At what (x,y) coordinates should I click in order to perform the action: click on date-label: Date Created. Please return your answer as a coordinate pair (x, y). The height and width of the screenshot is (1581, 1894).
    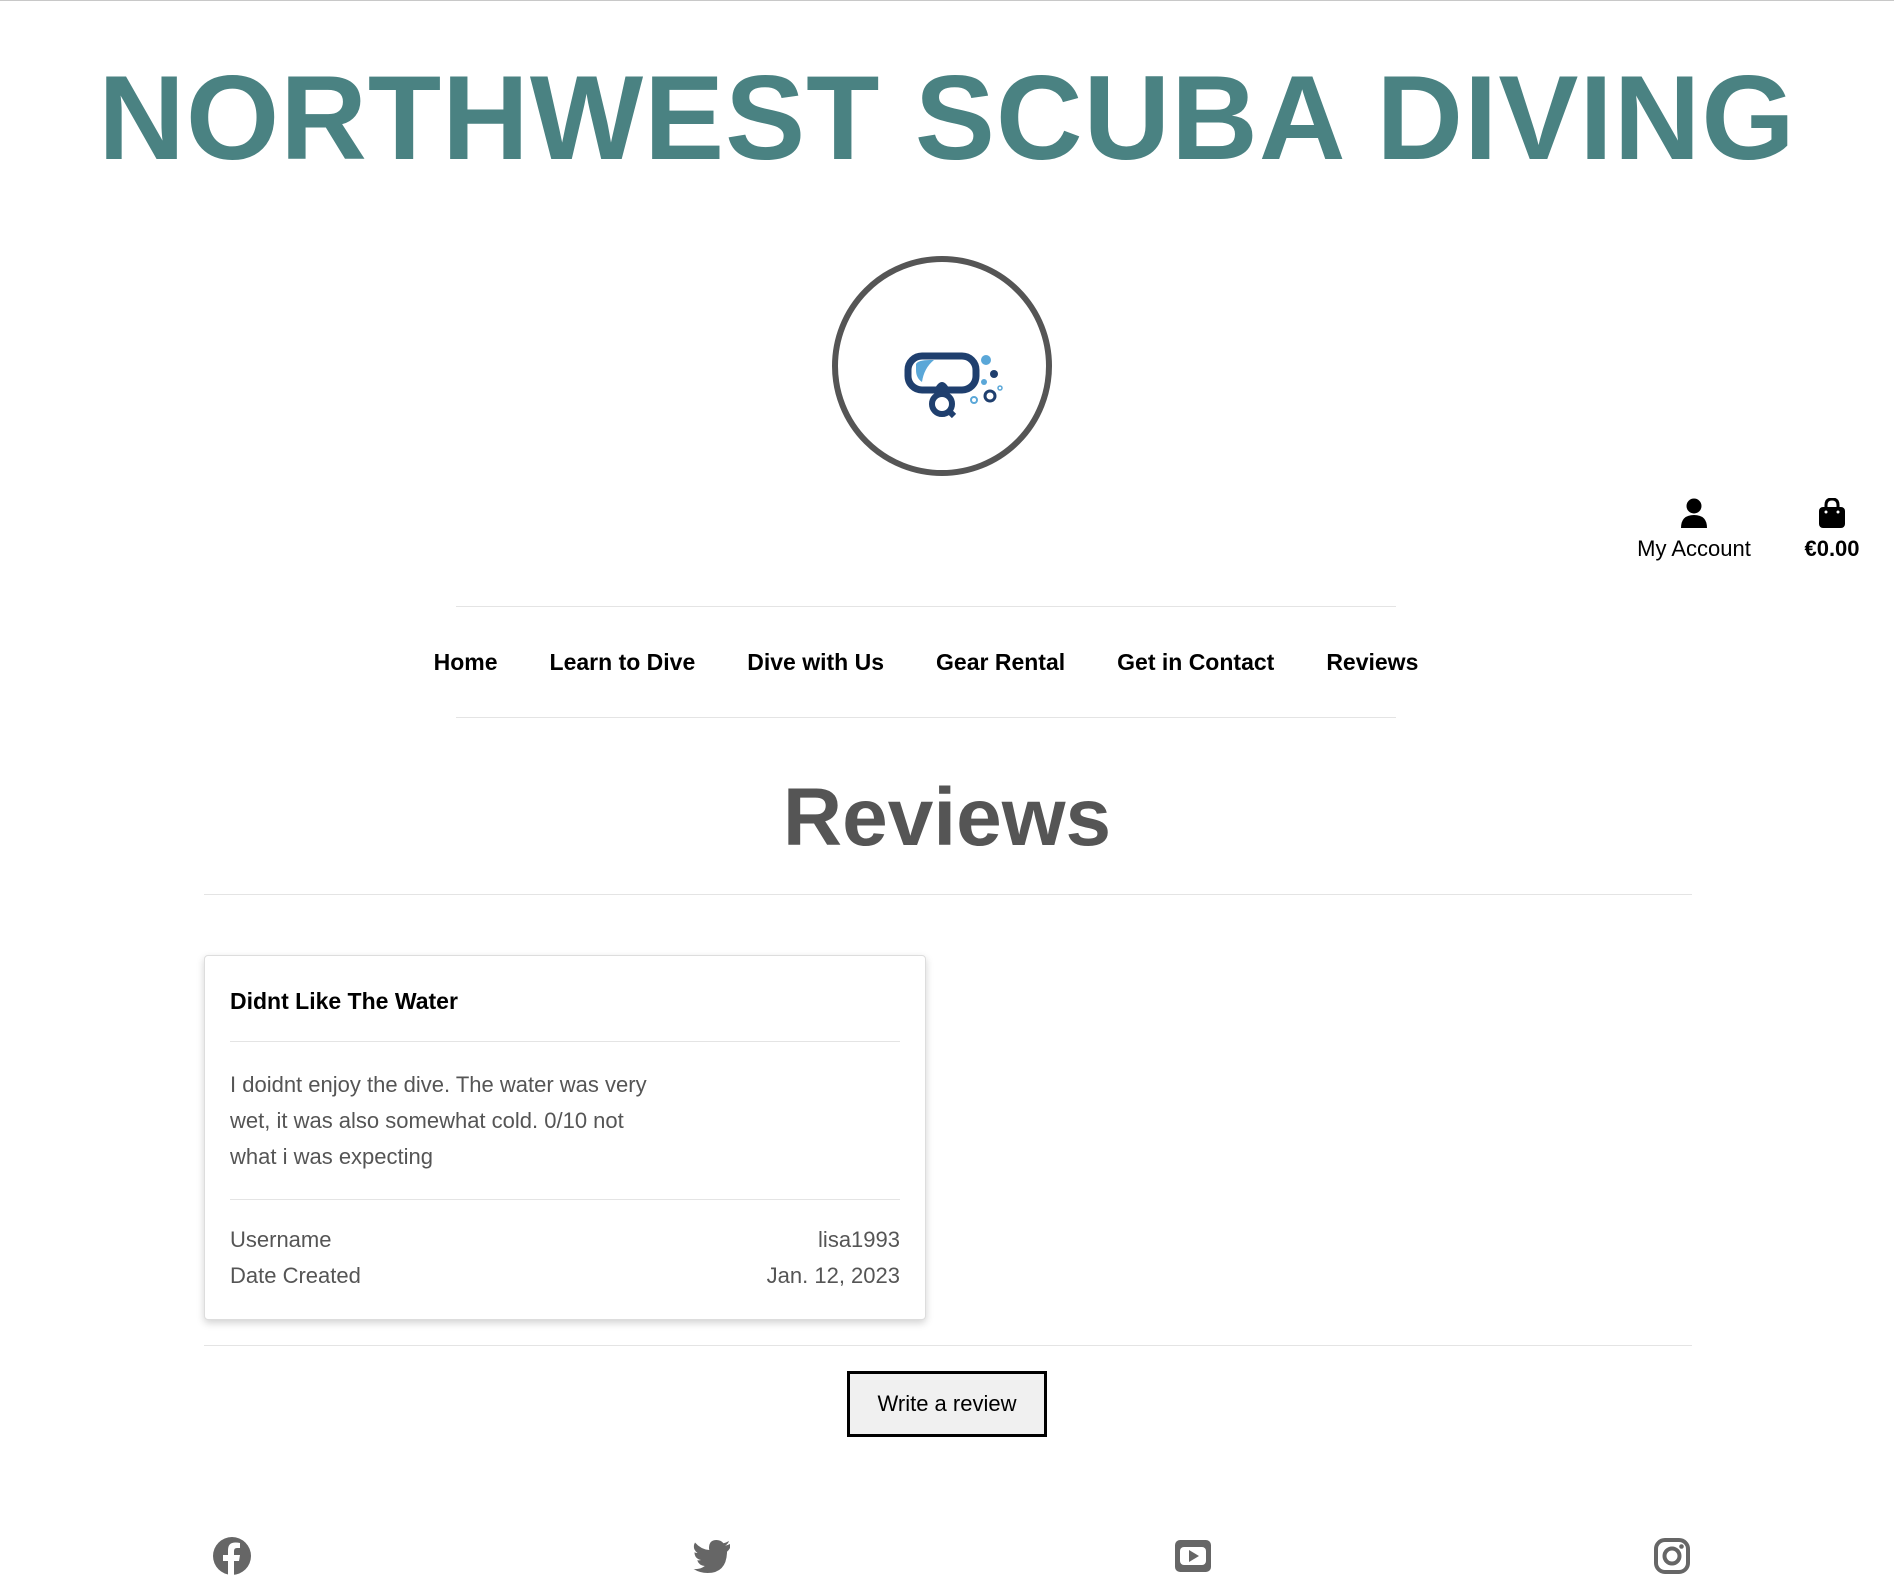
    Looking at the image, I should click on (295, 1275).